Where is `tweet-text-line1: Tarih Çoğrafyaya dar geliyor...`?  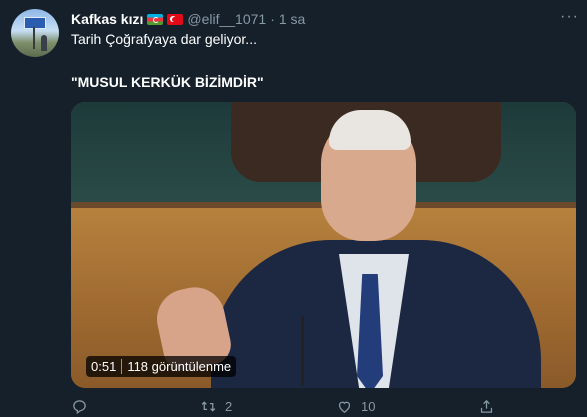 tweet-text-line1: Tarih Çoğrafyaya dar geliyor... is located at coordinates (164, 39).